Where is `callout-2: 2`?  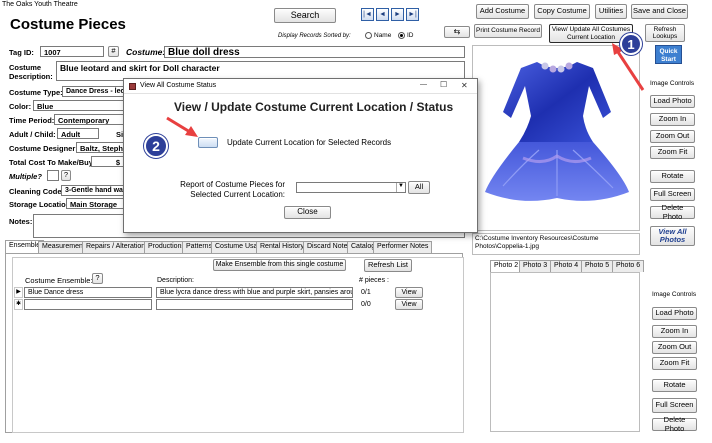
callout-2: 2 is located at coordinates (156, 146).